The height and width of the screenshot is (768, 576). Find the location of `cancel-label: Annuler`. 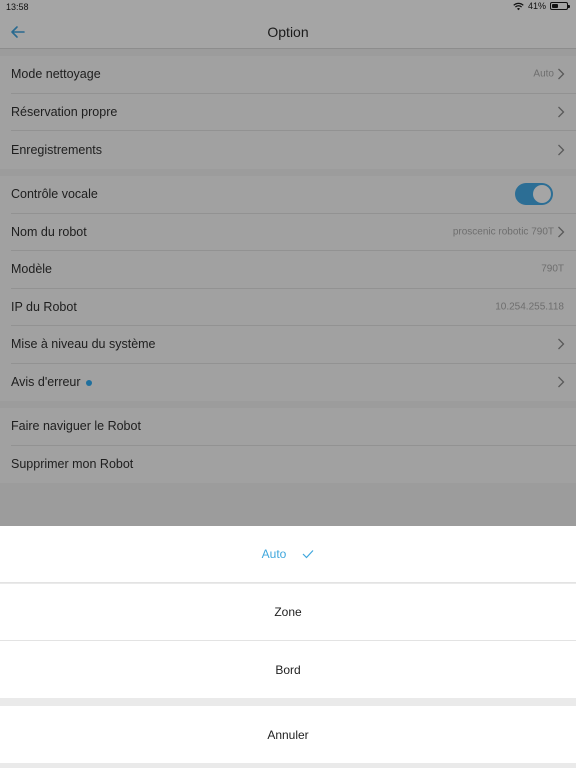

cancel-label: Annuler is located at coordinates (288, 734).